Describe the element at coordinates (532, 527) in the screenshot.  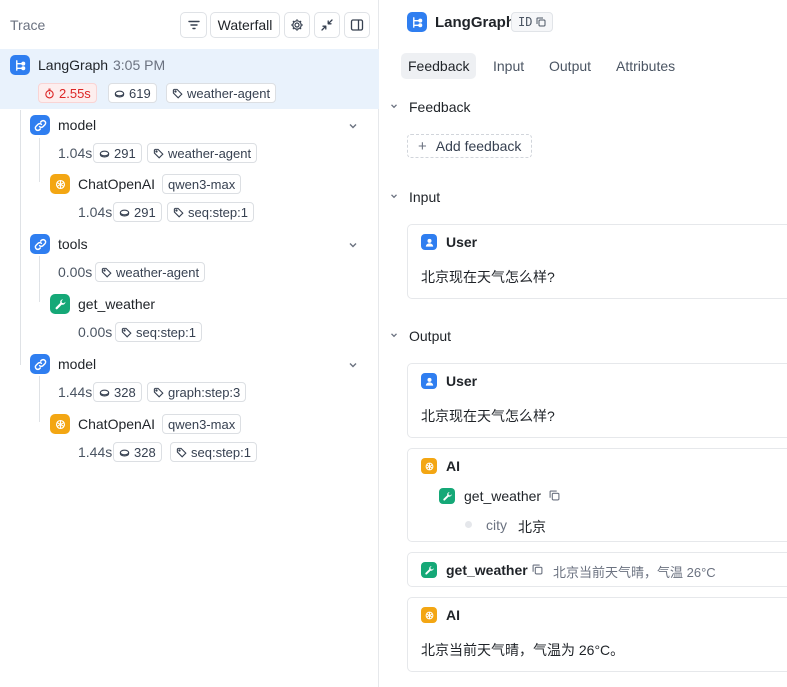
I see `tool-arg-value: 北京` at that location.